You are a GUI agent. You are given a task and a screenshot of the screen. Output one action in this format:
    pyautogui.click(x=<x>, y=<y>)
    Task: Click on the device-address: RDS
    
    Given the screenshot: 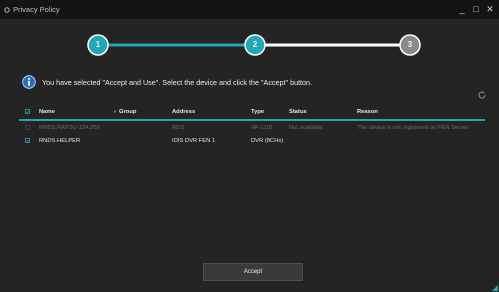 What is the action you would take?
    pyautogui.click(x=178, y=127)
    